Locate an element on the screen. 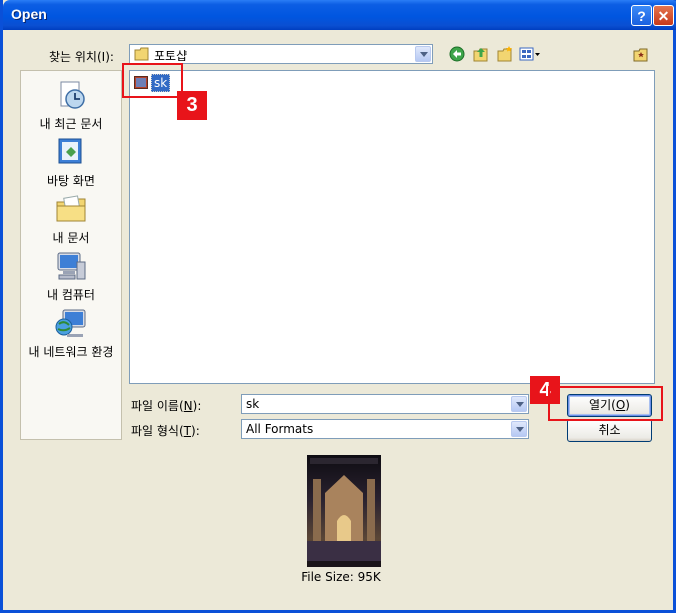 This screenshot has height=613, width=676. filetype-label: 파일 형식(T): is located at coordinates (165, 431).